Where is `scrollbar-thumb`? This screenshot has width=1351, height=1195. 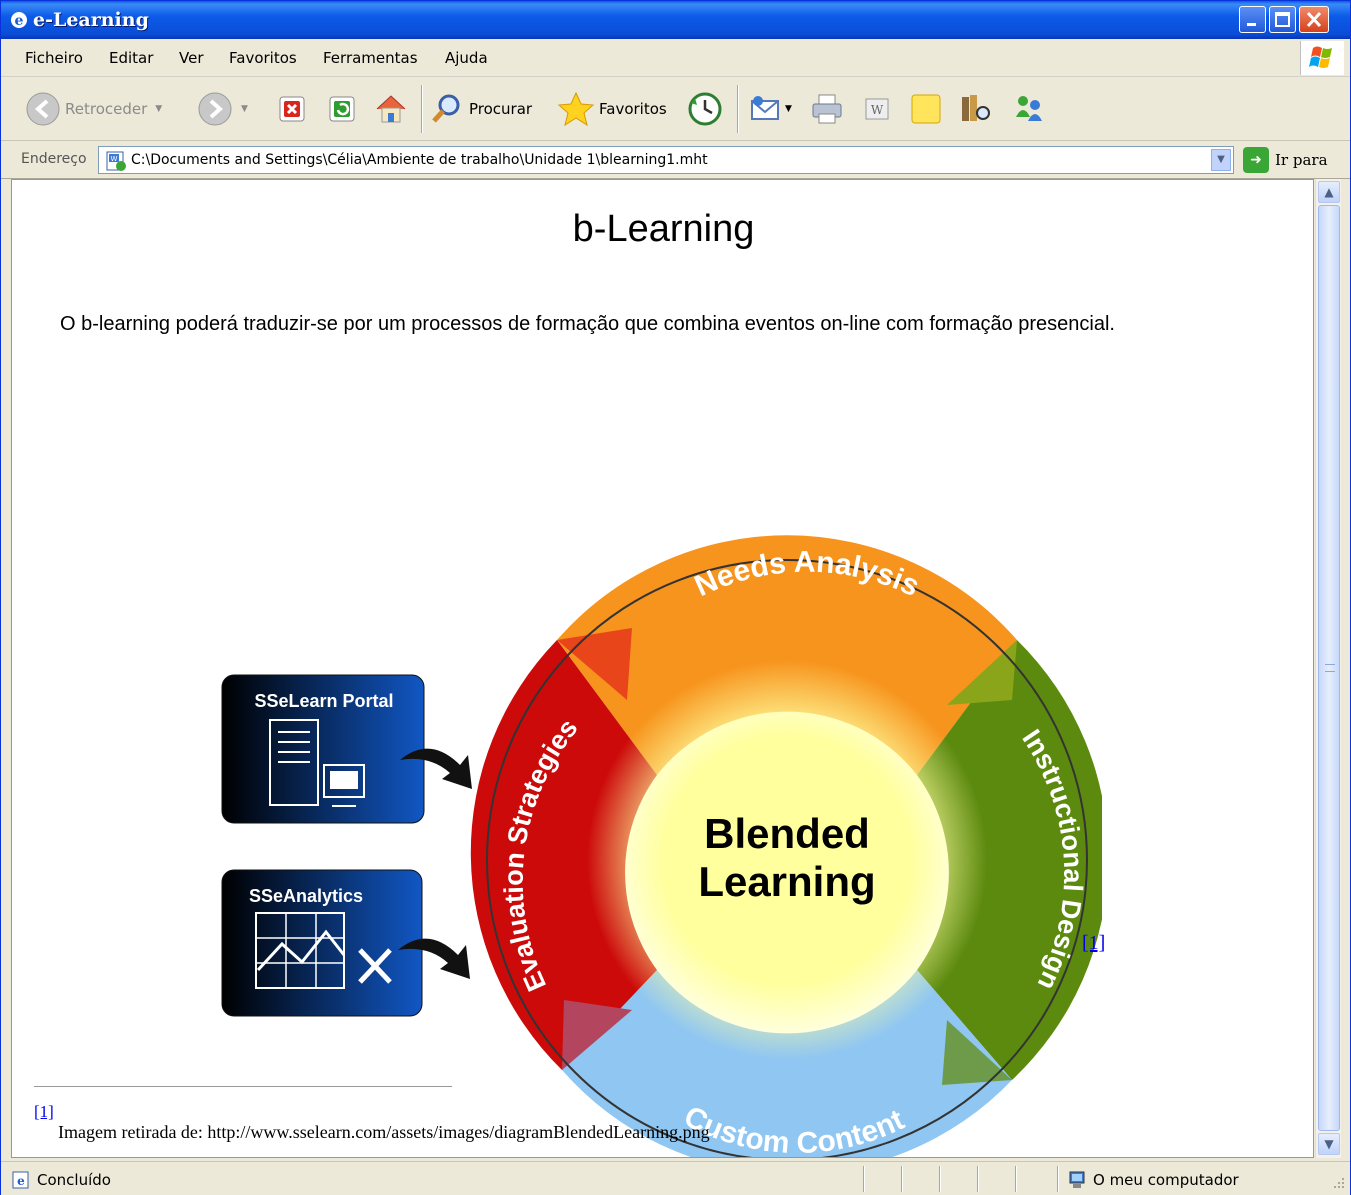 scrollbar-thumb is located at coordinates (1329, 668).